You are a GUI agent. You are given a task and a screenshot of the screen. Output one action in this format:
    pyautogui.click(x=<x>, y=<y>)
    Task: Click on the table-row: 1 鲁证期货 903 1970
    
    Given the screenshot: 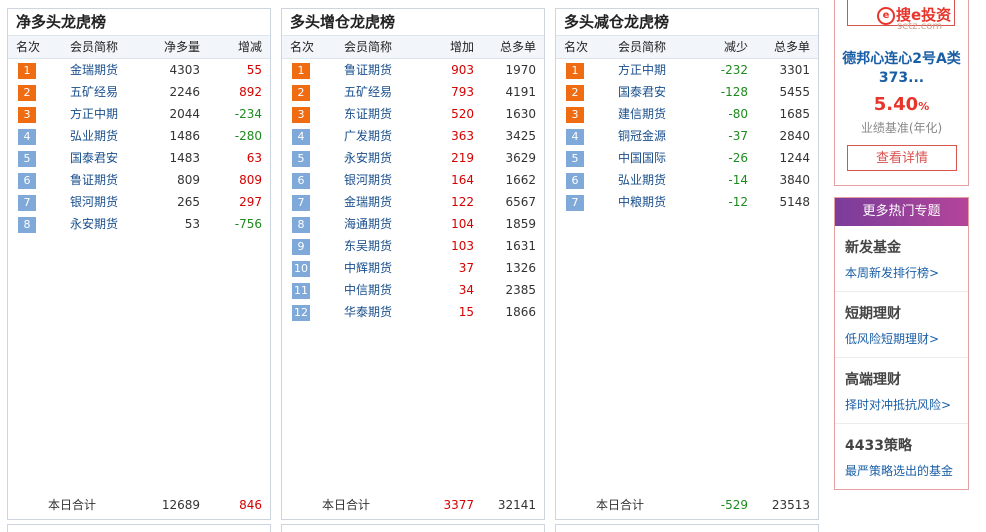 What is the action you would take?
    pyautogui.click(x=413, y=70)
    